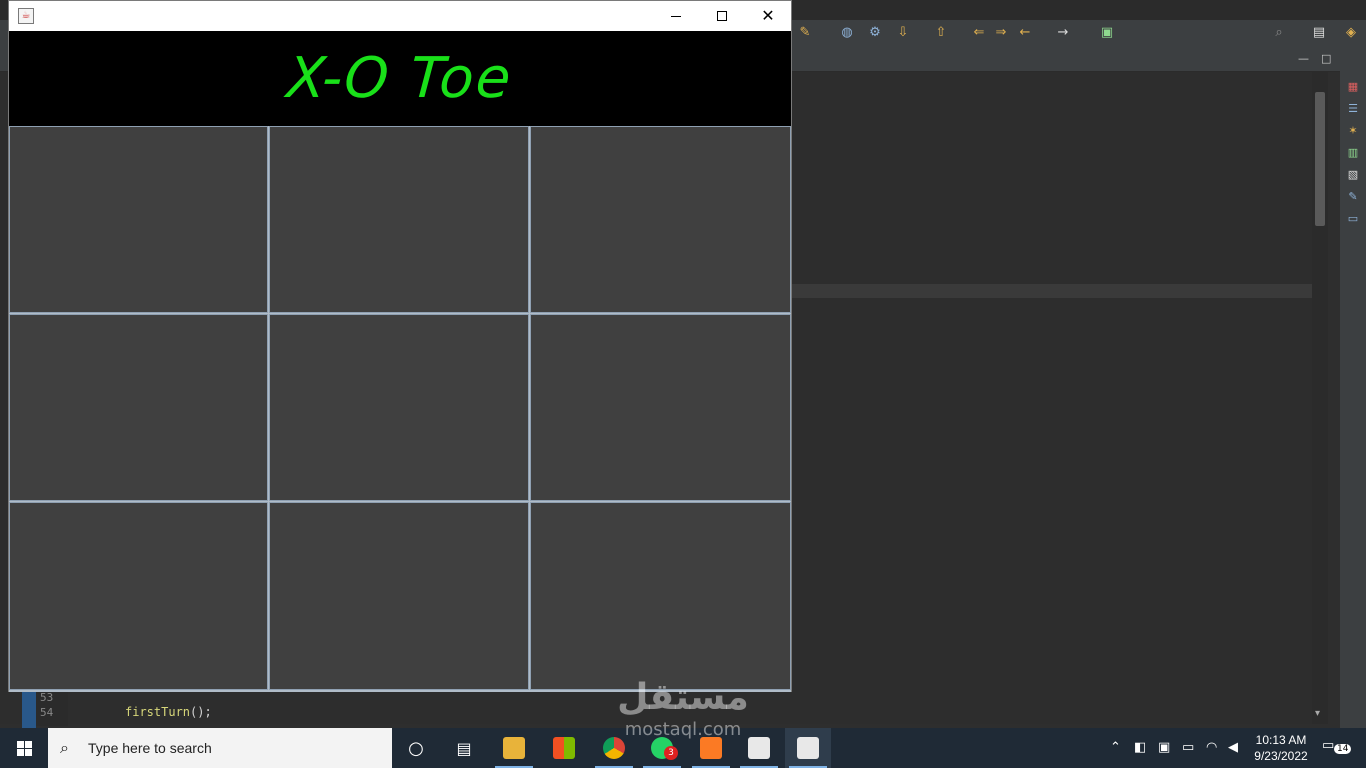 This screenshot has width=1366, height=768. I want to click on store-button, so click(564, 748).